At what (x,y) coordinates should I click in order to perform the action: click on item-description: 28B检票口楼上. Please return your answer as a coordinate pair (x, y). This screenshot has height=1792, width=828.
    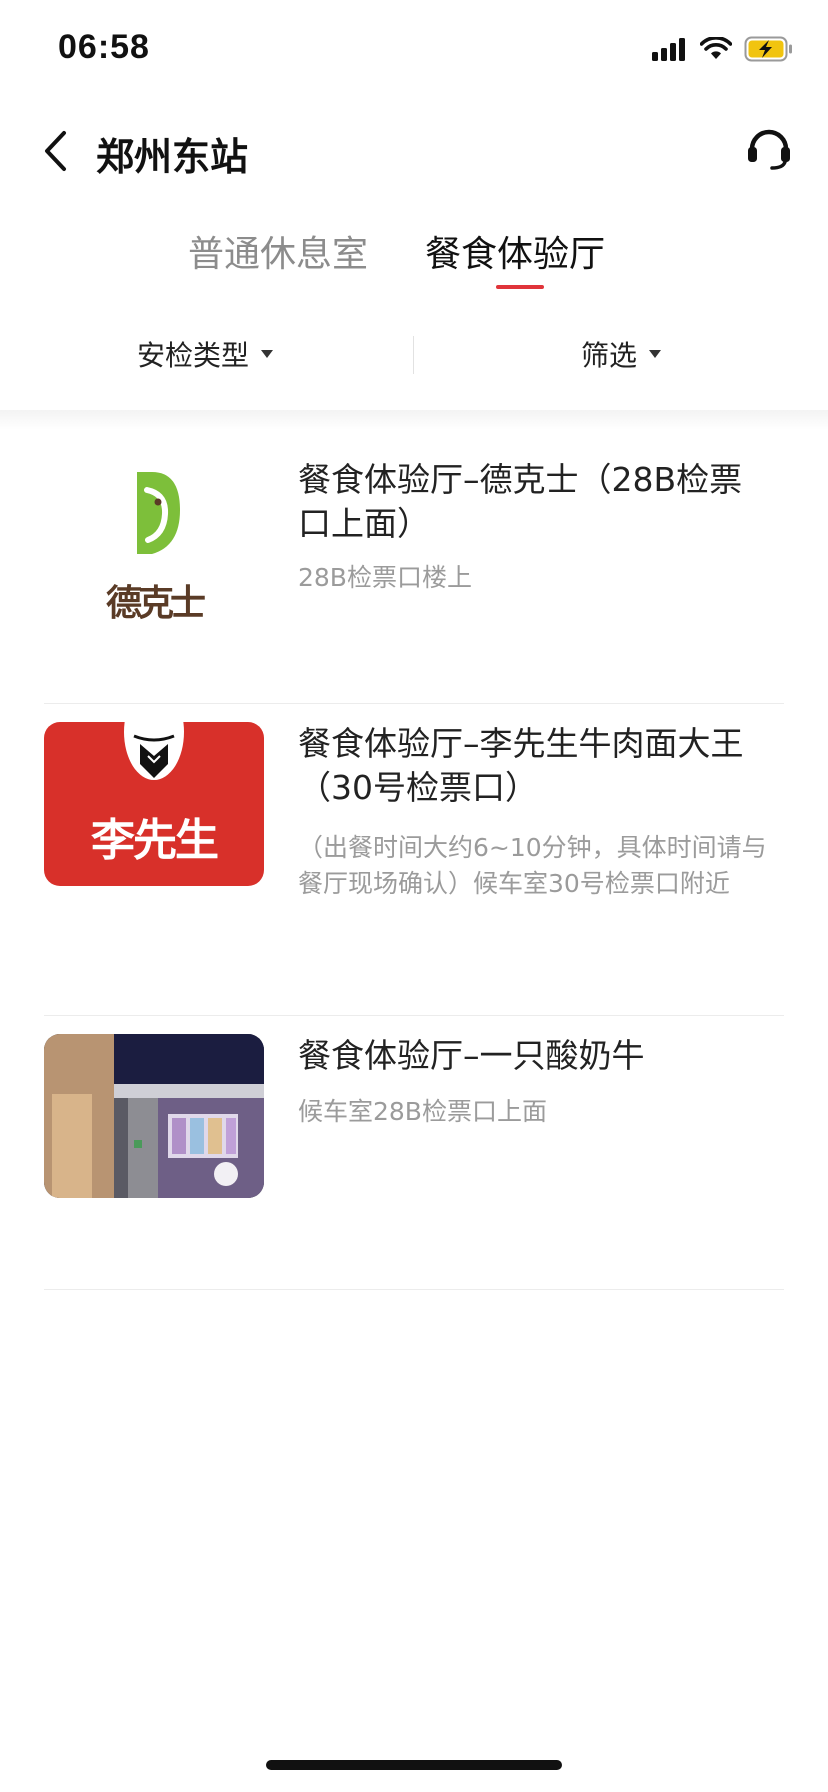
    Looking at the image, I should click on (385, 577).